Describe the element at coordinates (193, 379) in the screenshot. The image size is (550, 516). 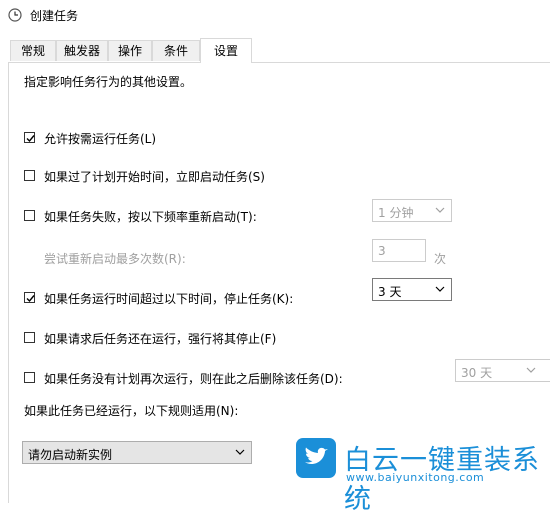
I see `delete-if-not-scheduled-label: 如果任务没有计划再次运行，则在此之后删除该任务(D):` at that location.